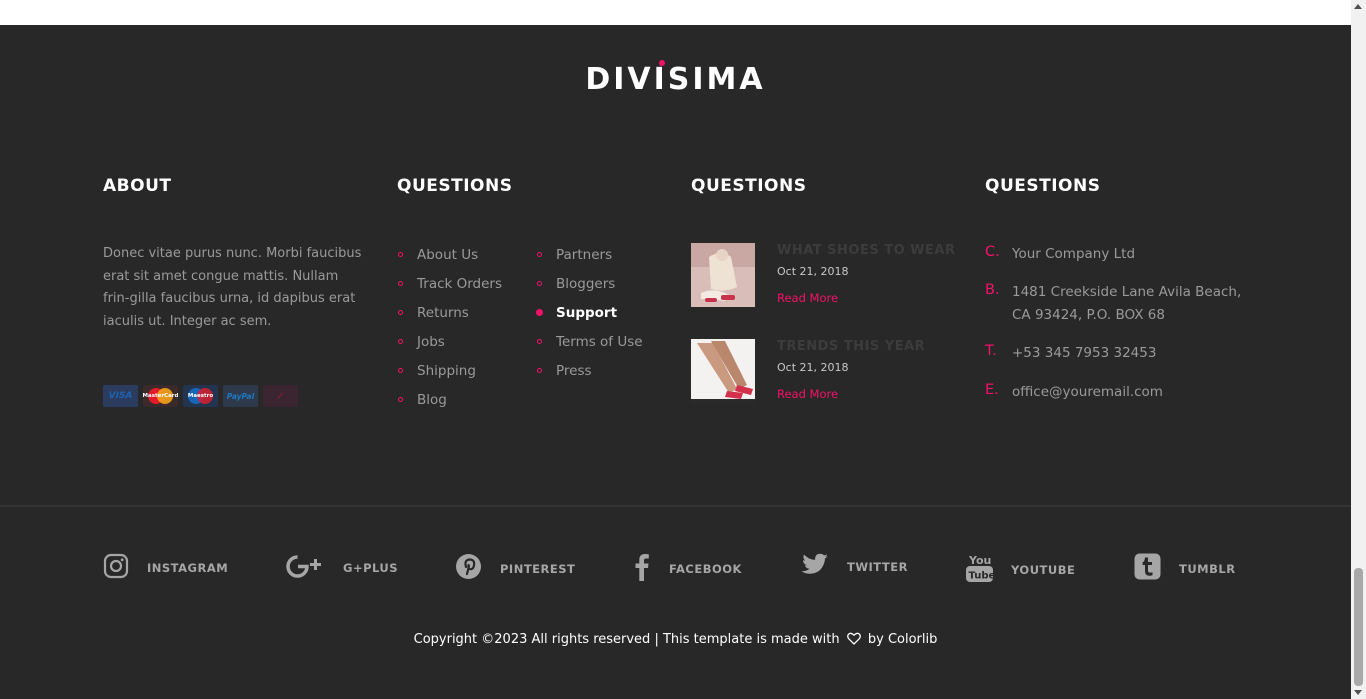 This screenshot has width=1366, height=699. I want to click on shoes-photo-1-icon, so click(723, 275).